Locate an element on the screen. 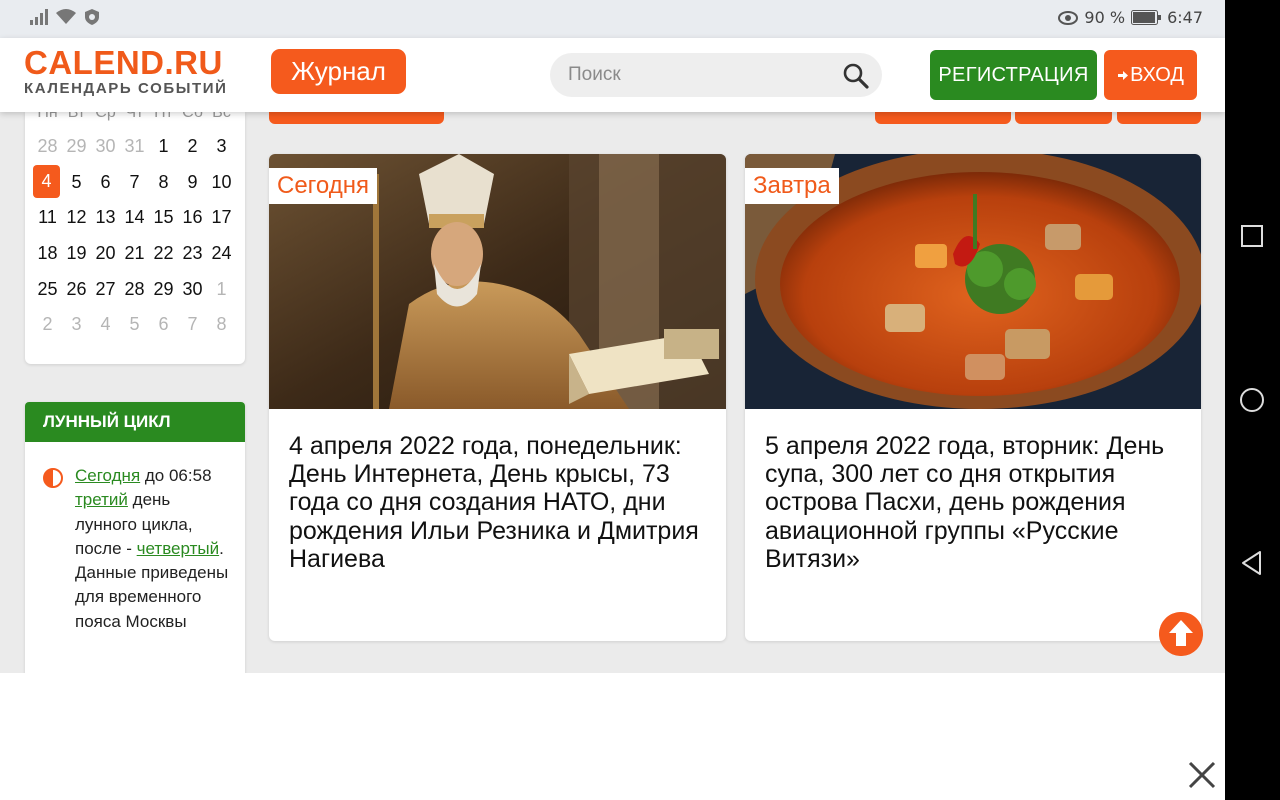 This screenshot has height=800, width=1280. system-nav-bar is located at coordinates (1252, 400).